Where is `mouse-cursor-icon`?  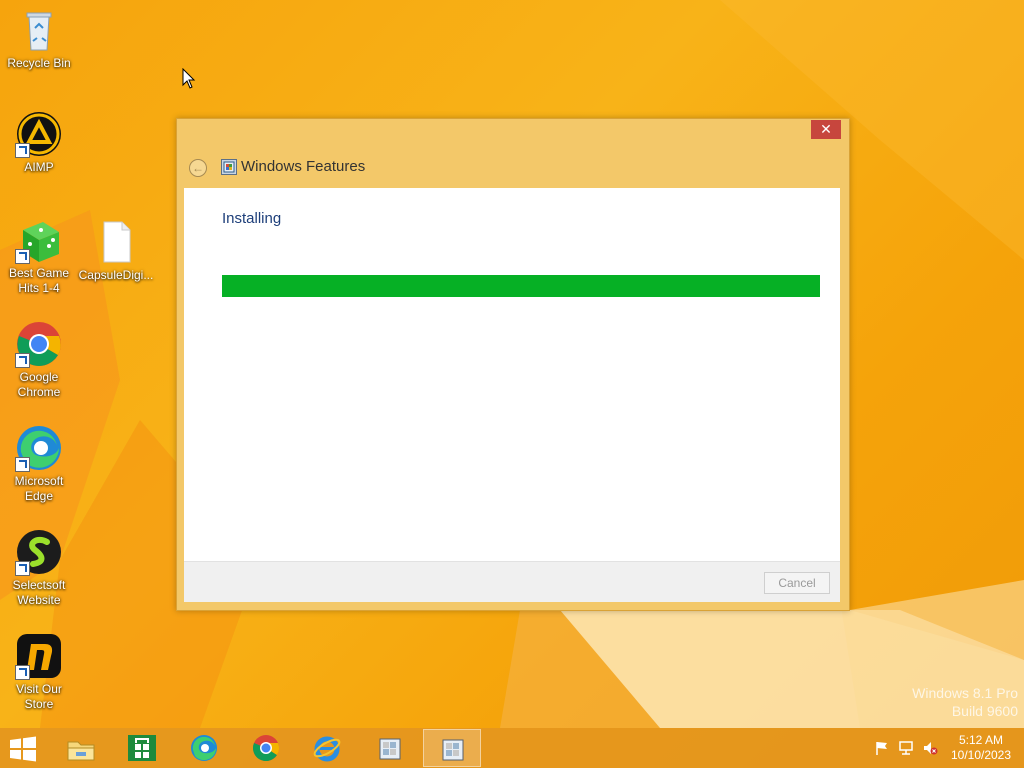
mouse-cursor-icon is located at coordinates (189, 78).